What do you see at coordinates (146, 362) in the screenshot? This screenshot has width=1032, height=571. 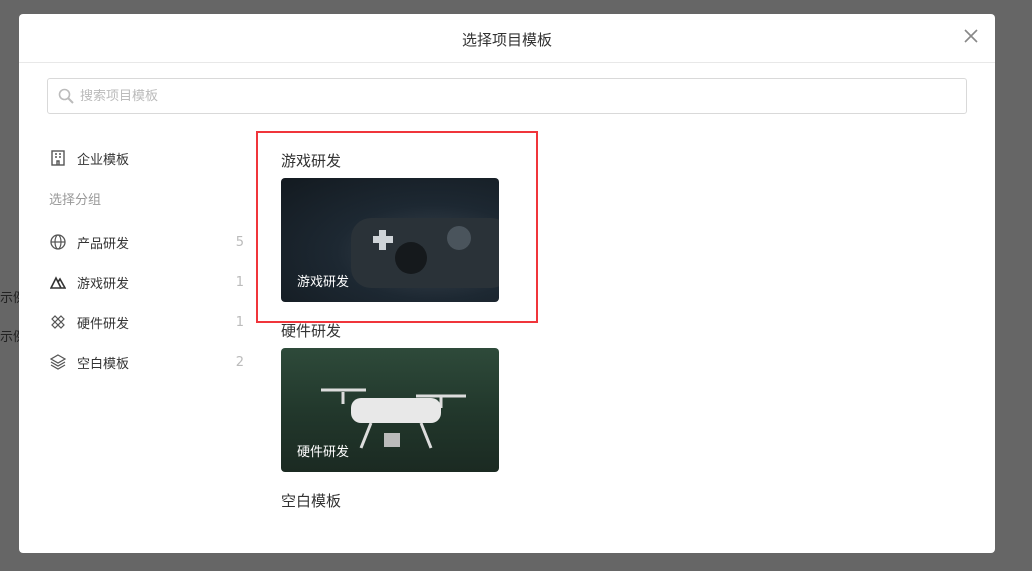 I see `sidebar-item-blank: 空白模板 2` at bounding box center [146, 362].